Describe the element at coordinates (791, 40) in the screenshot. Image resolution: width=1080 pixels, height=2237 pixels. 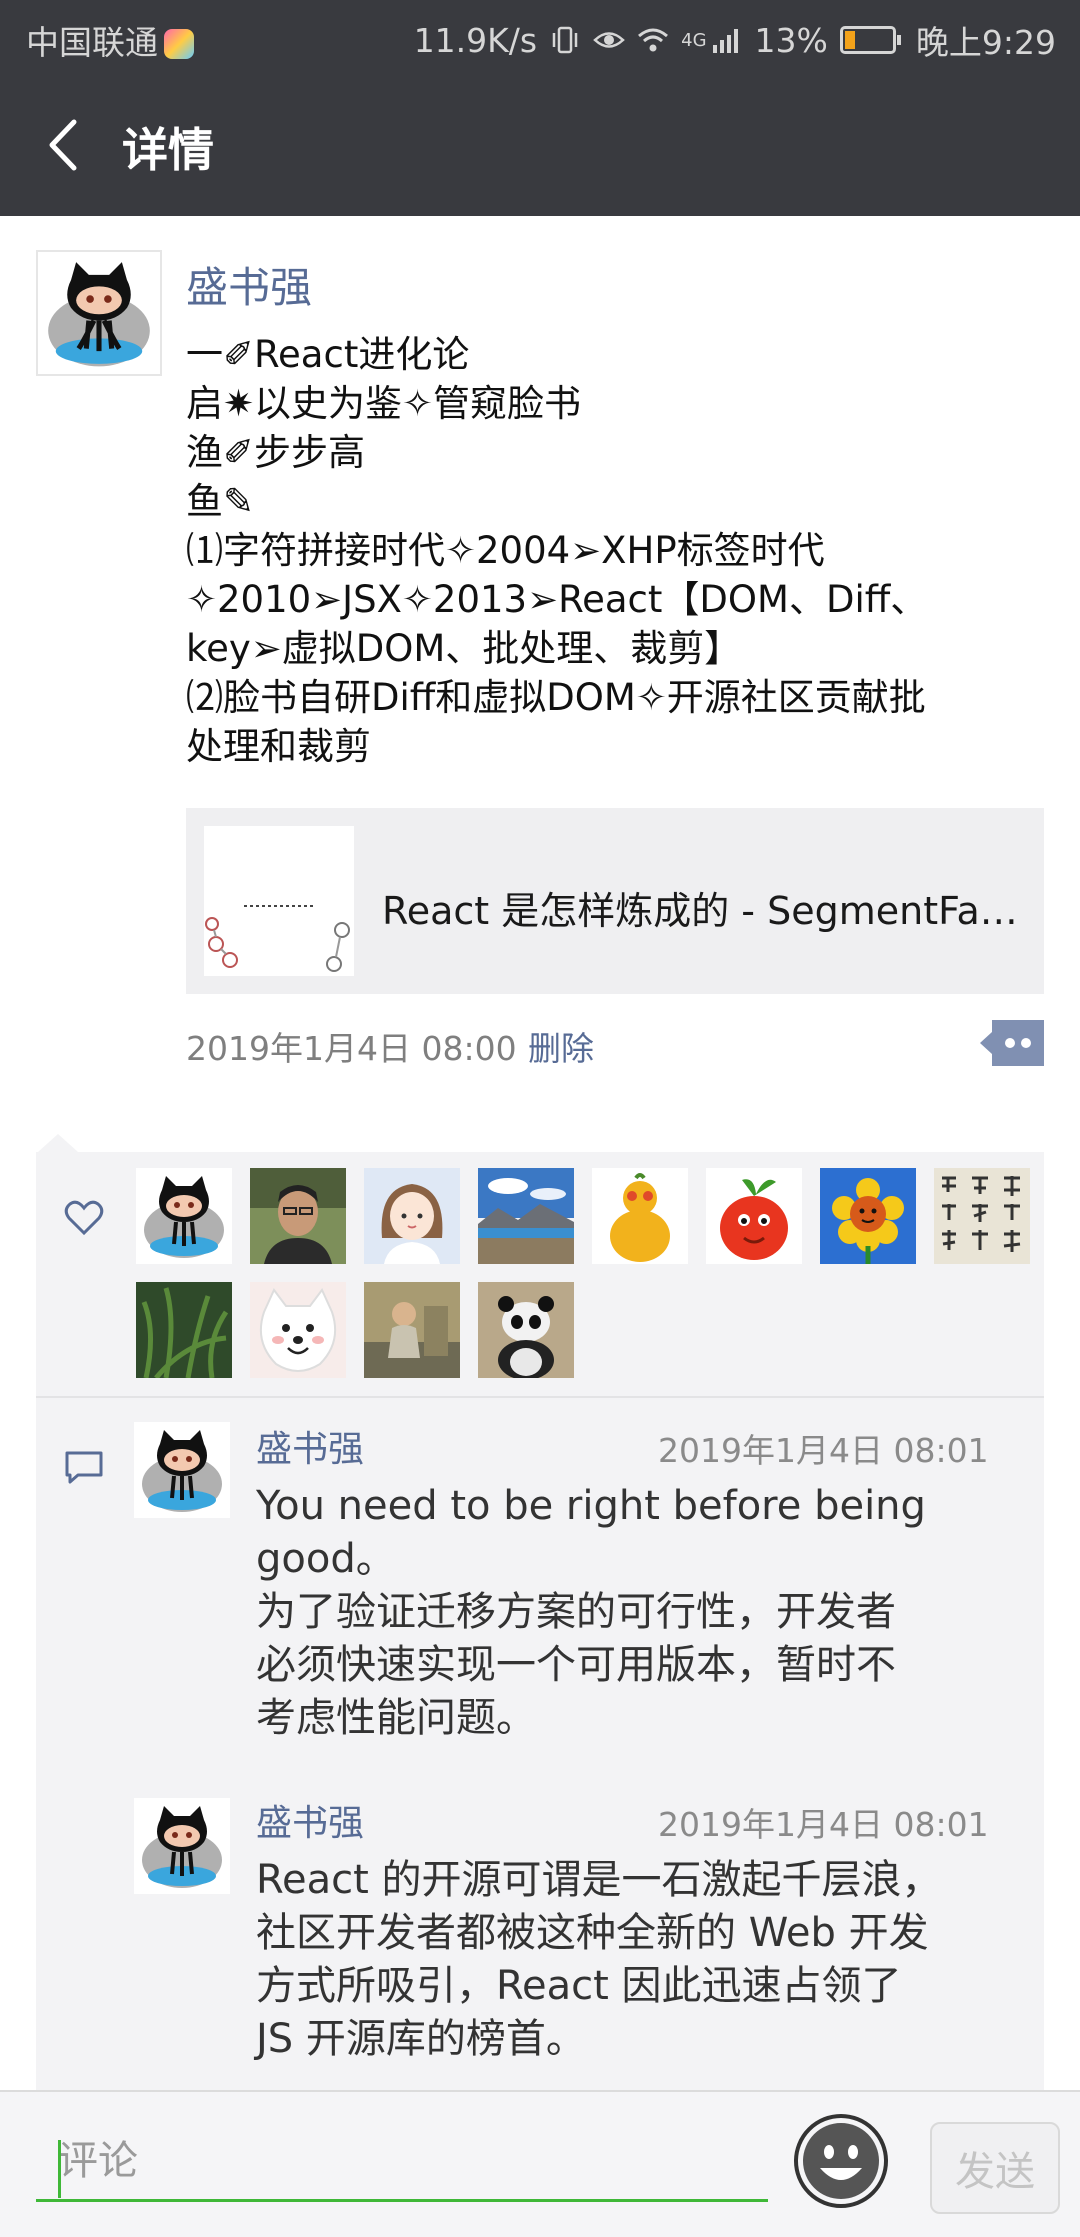
I see `battery-percent: 13%` at that location.